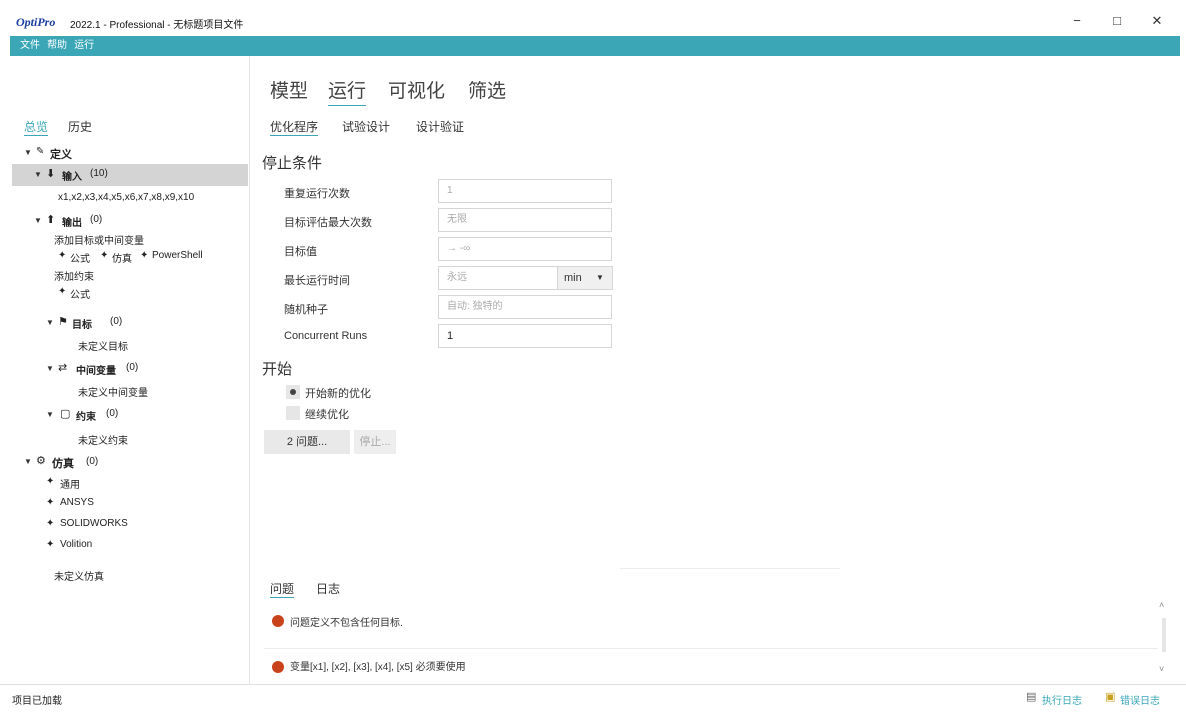 The height and width of the screenshot is (721, 1186). I want to click on issue-divider, so click(711, 648).